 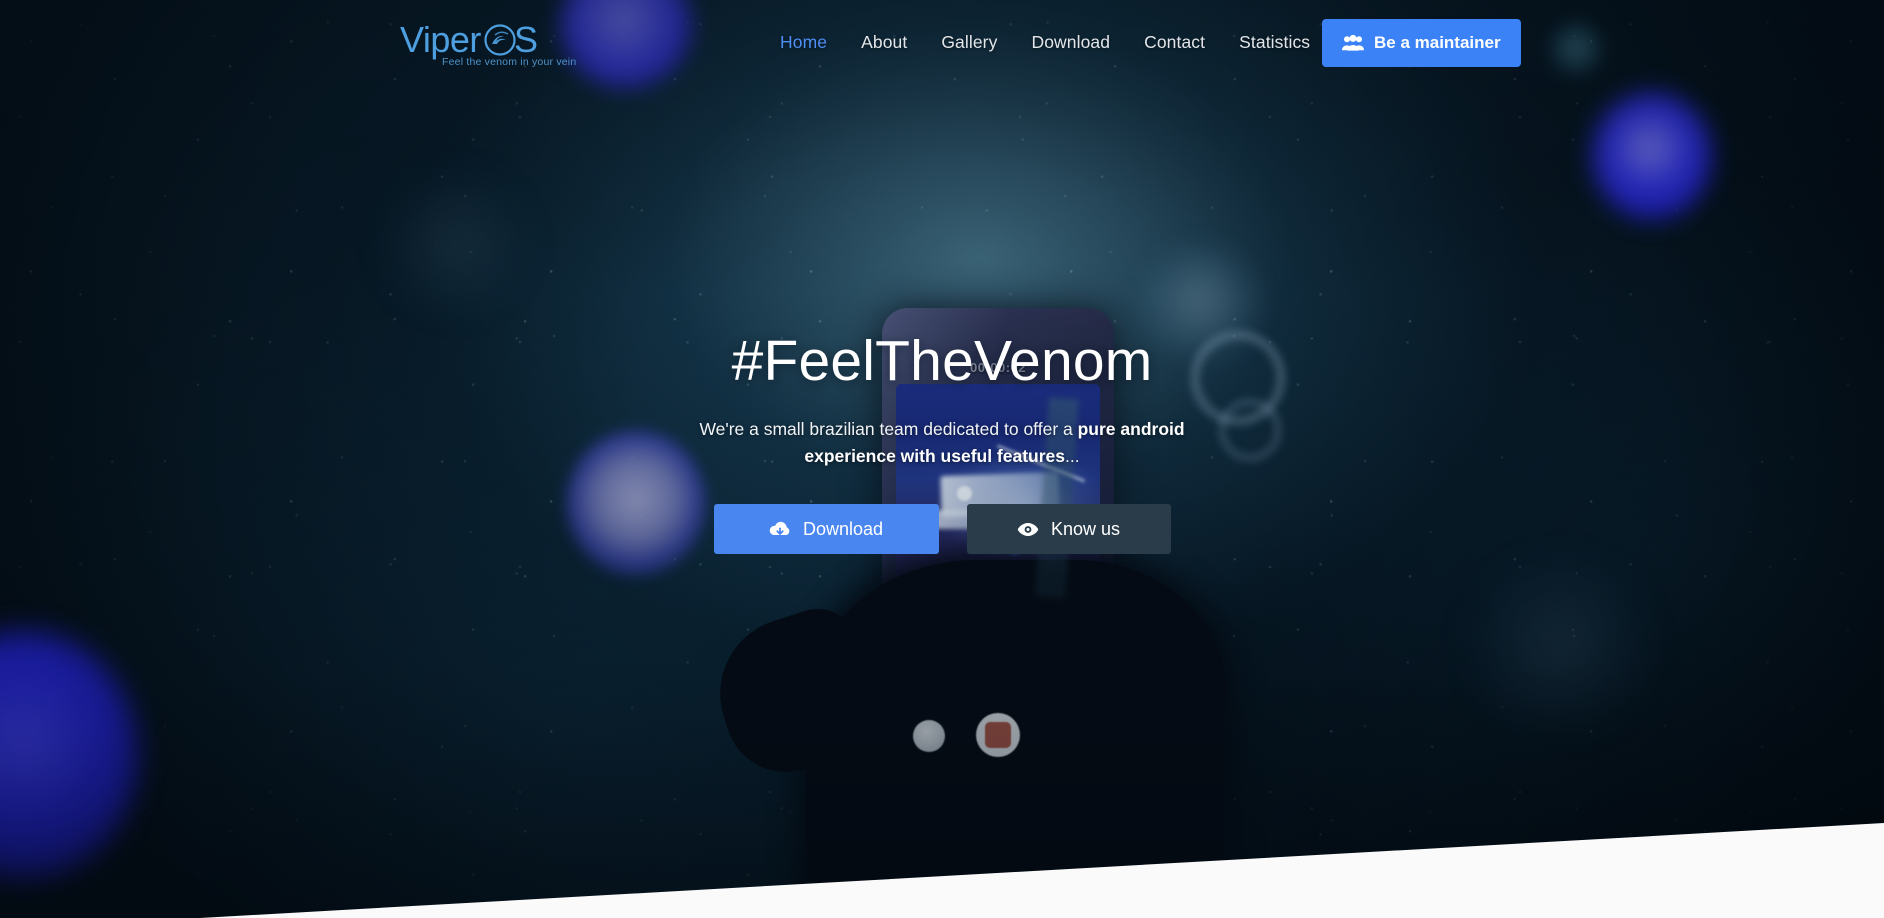 What do you see at coordinates (1028, 529) in the screenshot?
I see `eye-icon` at bounding box center [1028, 529].